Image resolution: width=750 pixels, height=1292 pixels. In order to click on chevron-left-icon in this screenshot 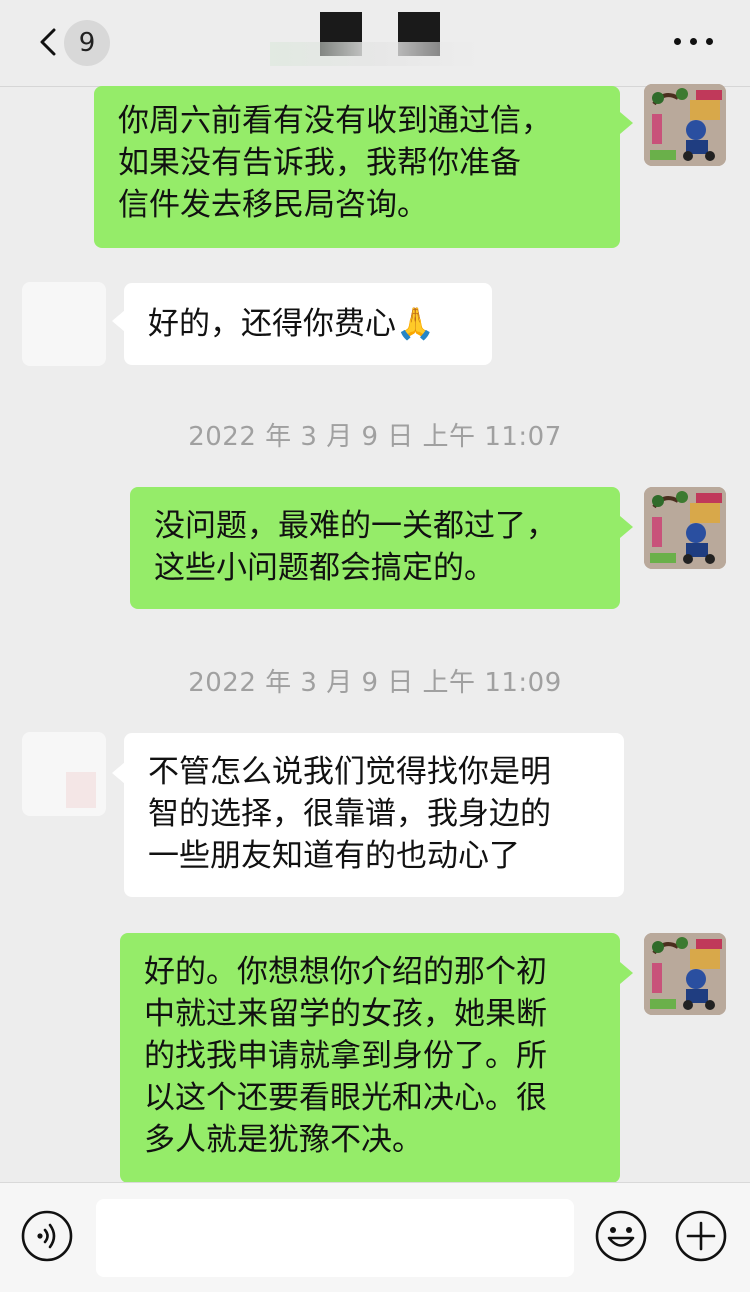, I will do `click(48, 42)`.